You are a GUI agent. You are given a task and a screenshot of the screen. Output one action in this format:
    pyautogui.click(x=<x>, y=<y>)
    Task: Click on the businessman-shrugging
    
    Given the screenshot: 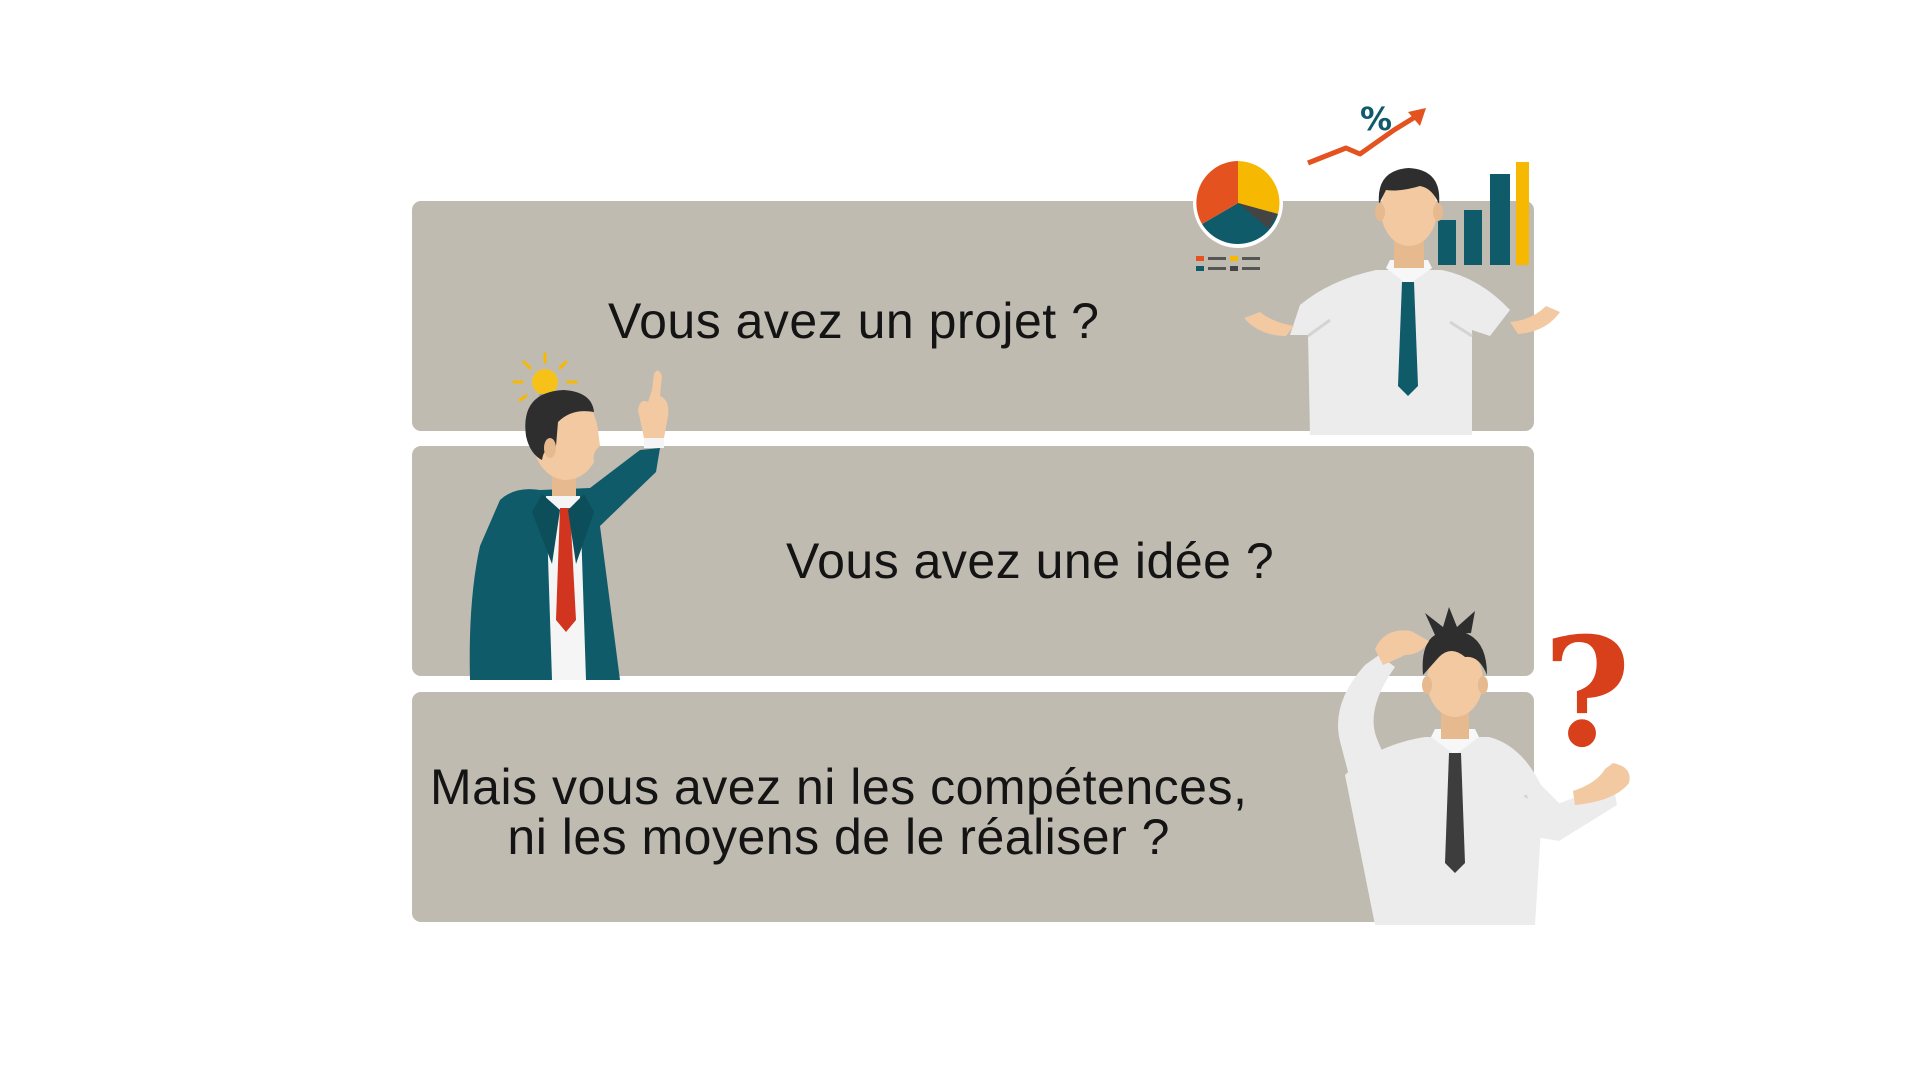 What is the action you would take?
    pyautogui.click(x=1402, y=301)
    